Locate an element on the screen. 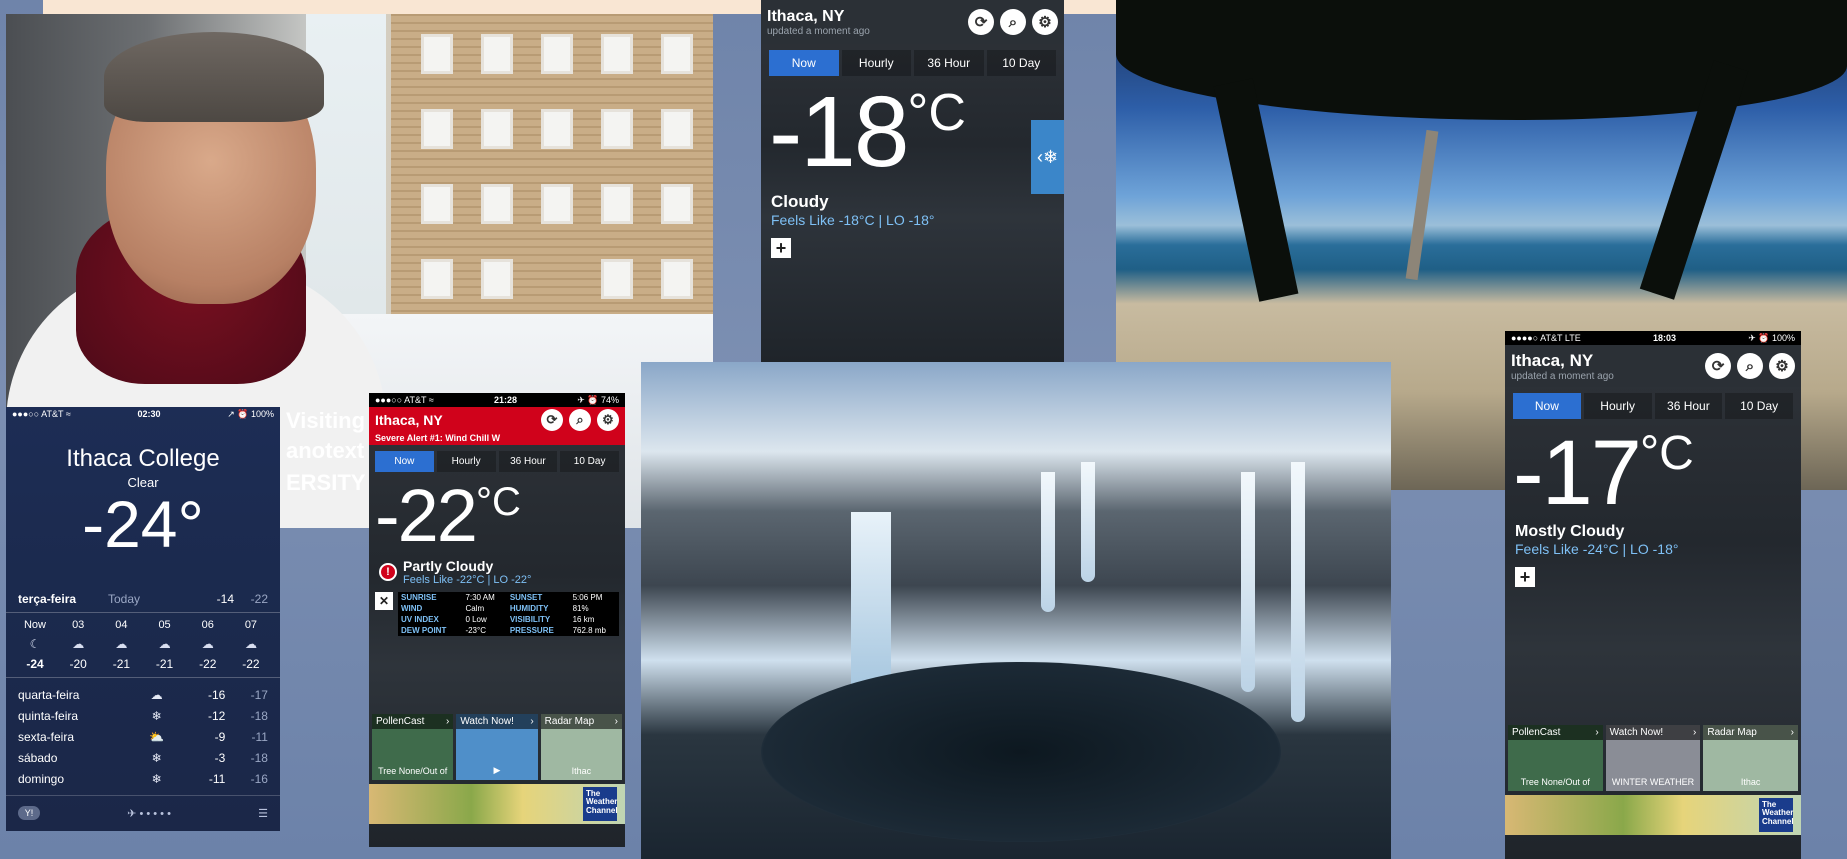  tile-title: Radar Map is located at coordinates (1732, 732).